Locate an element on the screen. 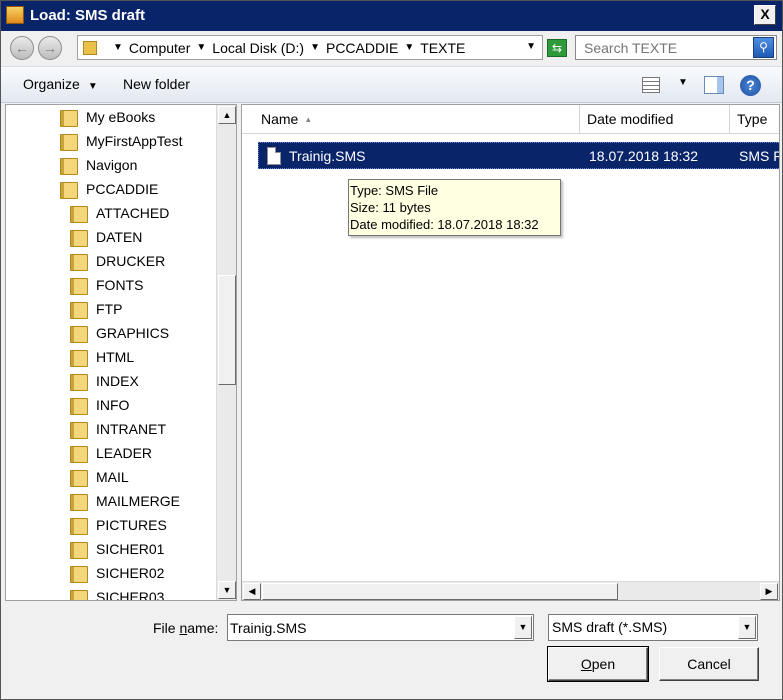  preview-pane-icon is located at coordinates (714, 85).